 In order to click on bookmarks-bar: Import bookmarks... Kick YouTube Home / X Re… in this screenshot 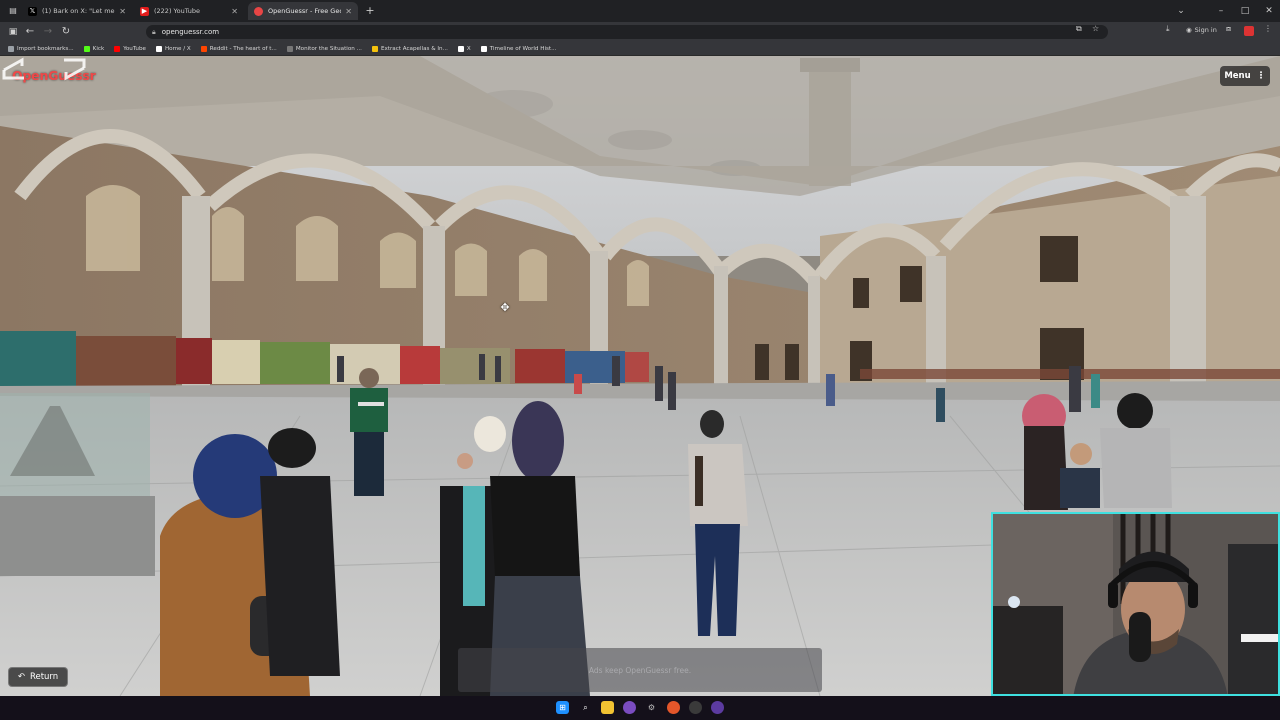, I will do `click(640, 49)`.